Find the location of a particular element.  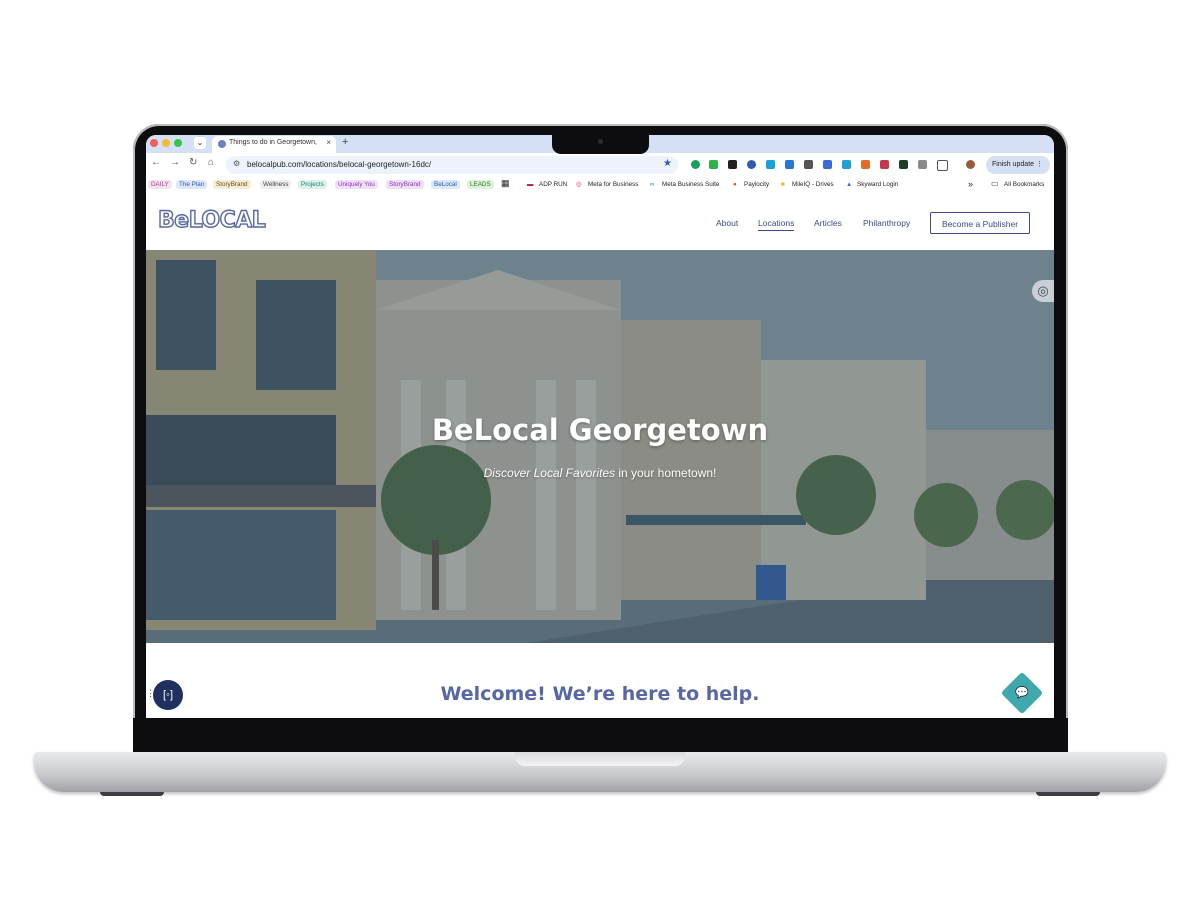

bookmark-tag: DAILY is located at coordinates (160, 184).